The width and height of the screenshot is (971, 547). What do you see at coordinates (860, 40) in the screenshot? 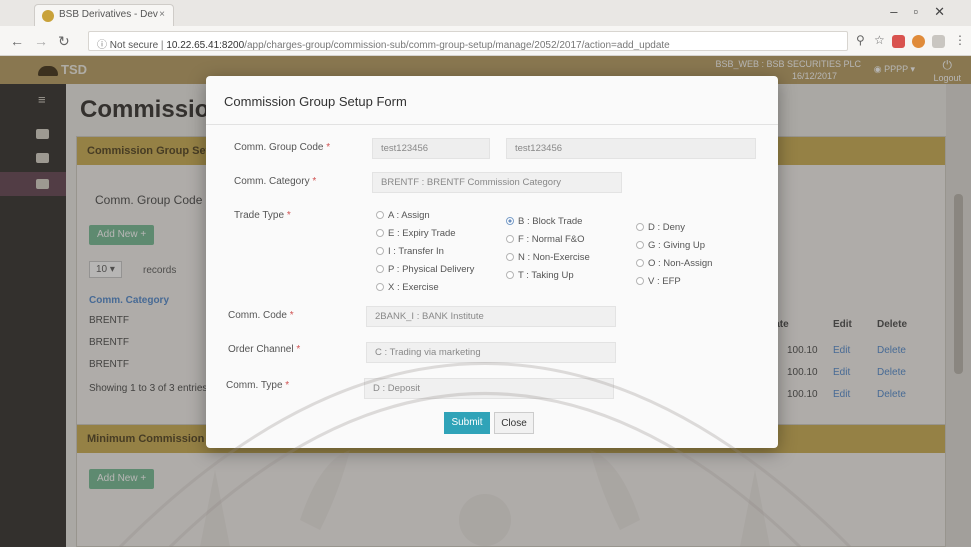
I see `zoom-icon: ⚲` at bounding box center [860, 40].